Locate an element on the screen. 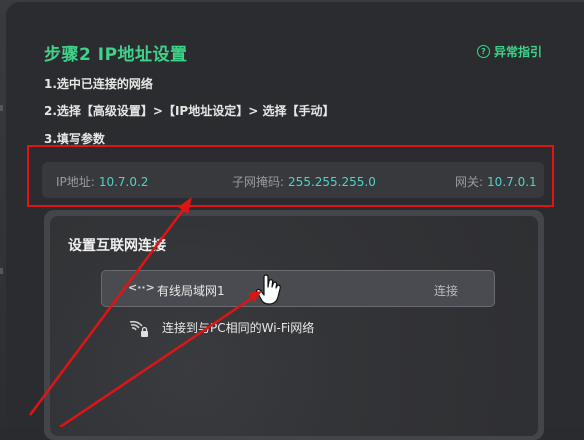 The height and width of the screenshot is (440, 584). step-1: 1.选中已连接的网络 is located at coordinates (98, 84).